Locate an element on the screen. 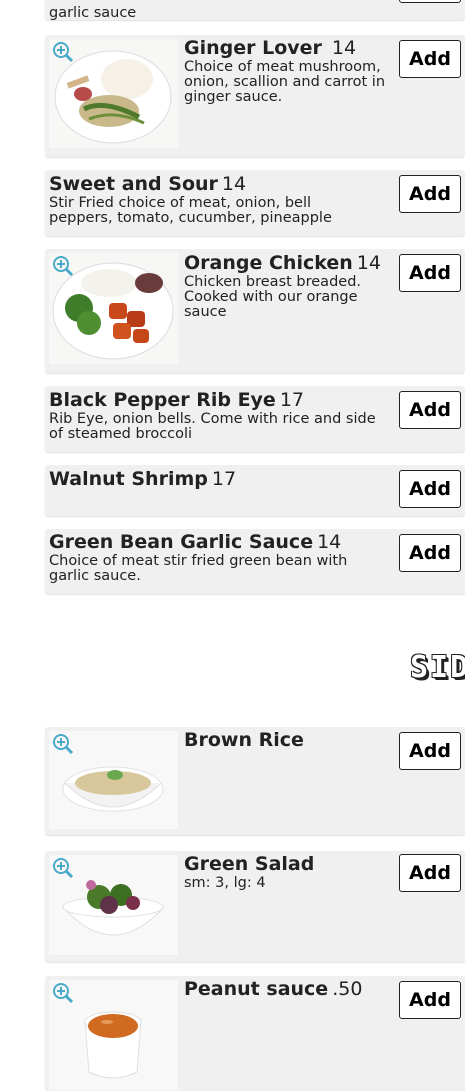 This screenshot has width=465, height=1091. menu-item-card: Green Salad sm: 3, lg: 4 Add is located at coordinates (255, 906).